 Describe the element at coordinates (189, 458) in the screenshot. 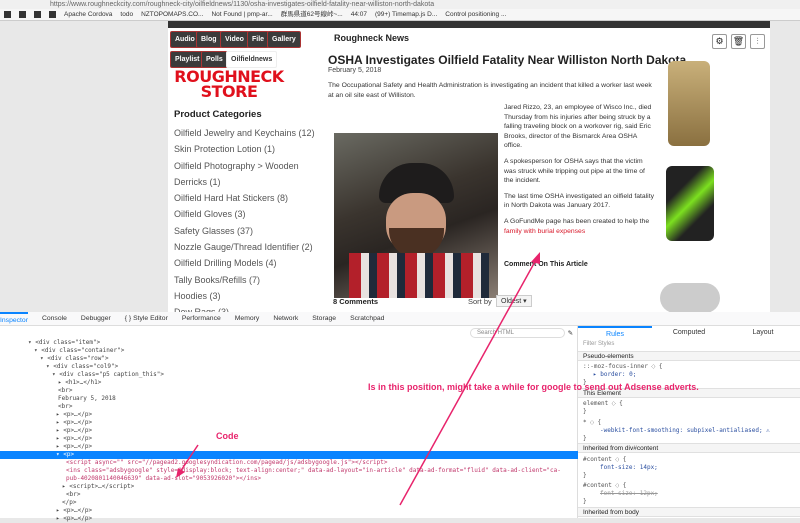

I see `arrow-line` at that location.